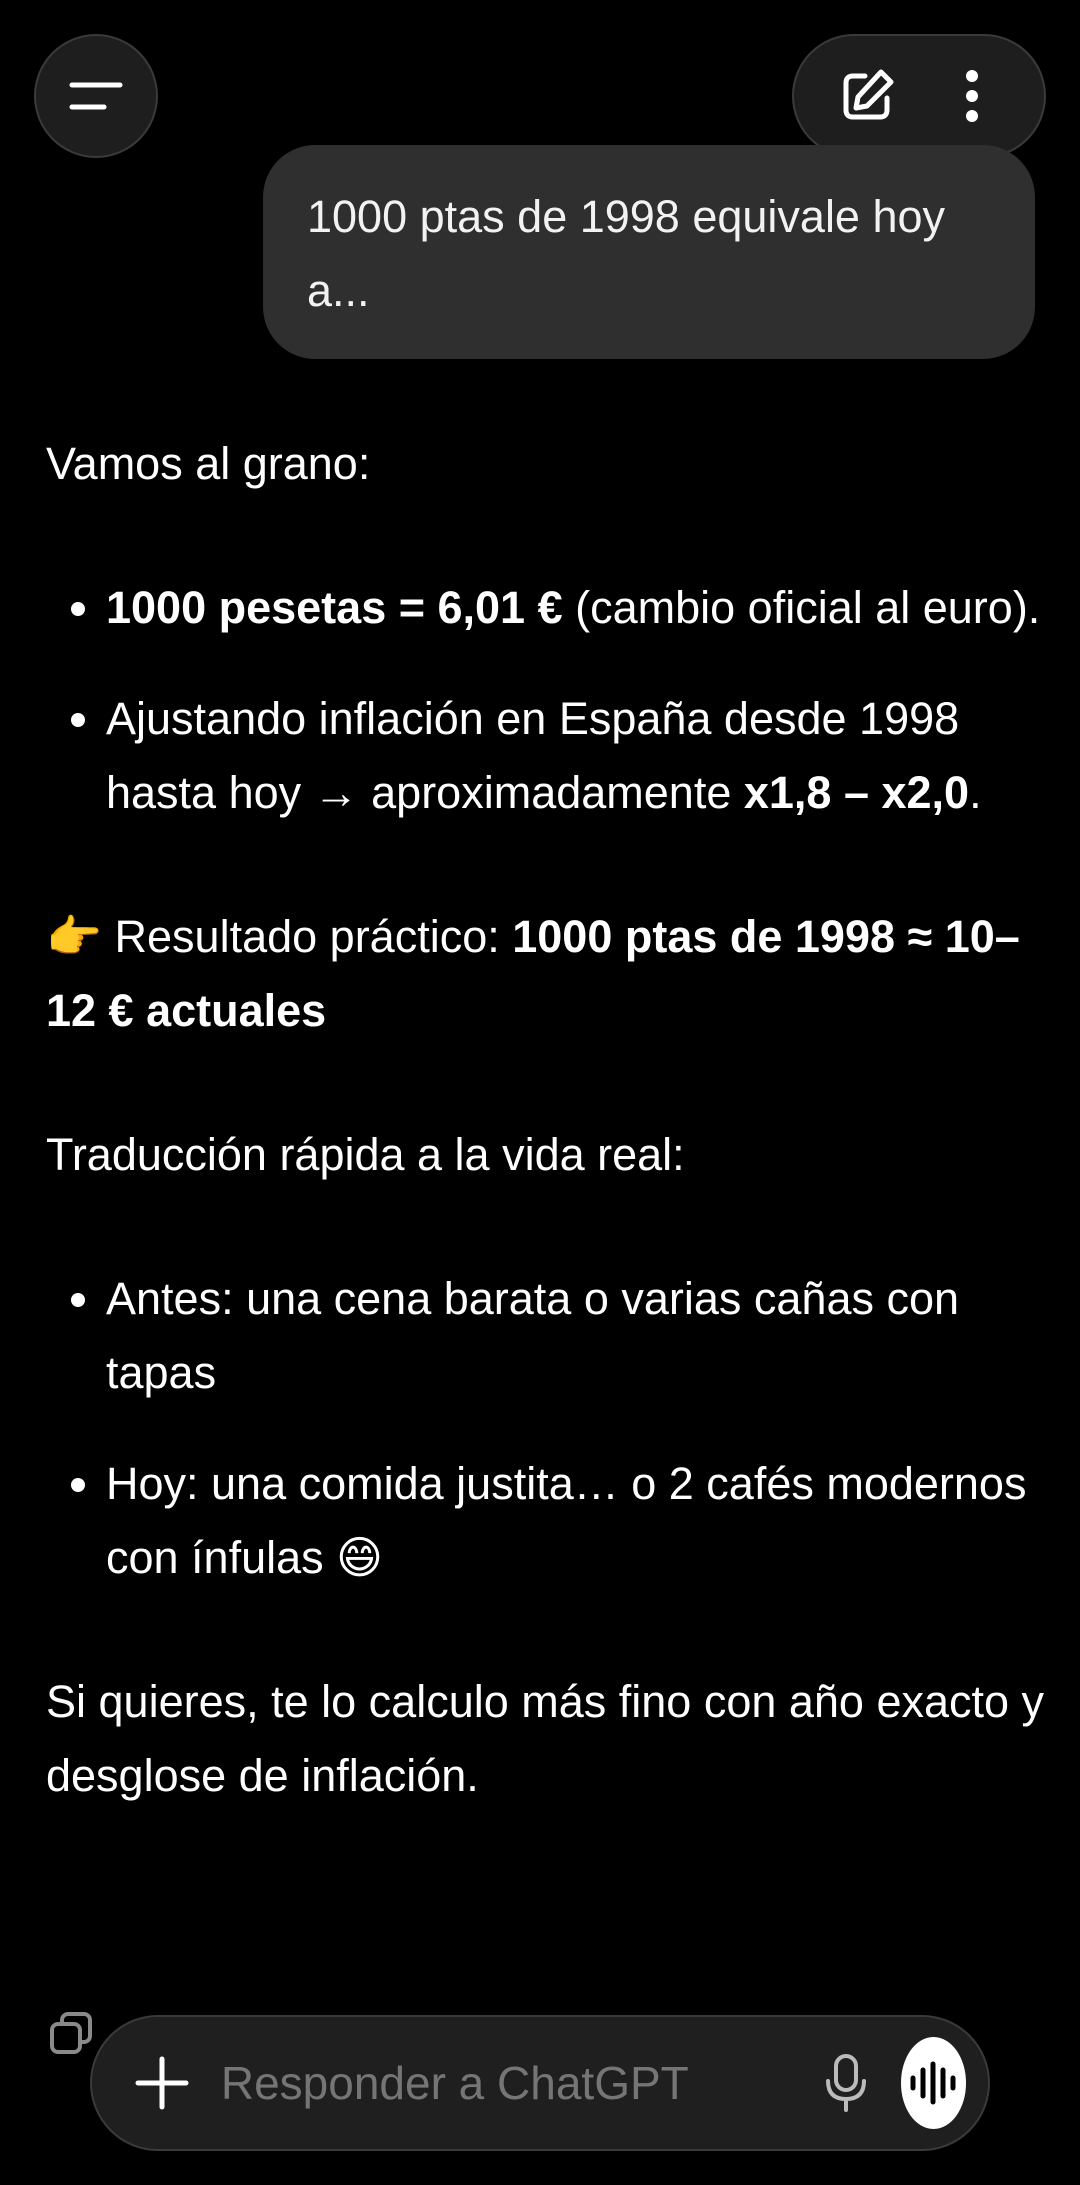 This screenshot has height=2185, width=1080. I want to click on plus-icon, so click(162, 2083).